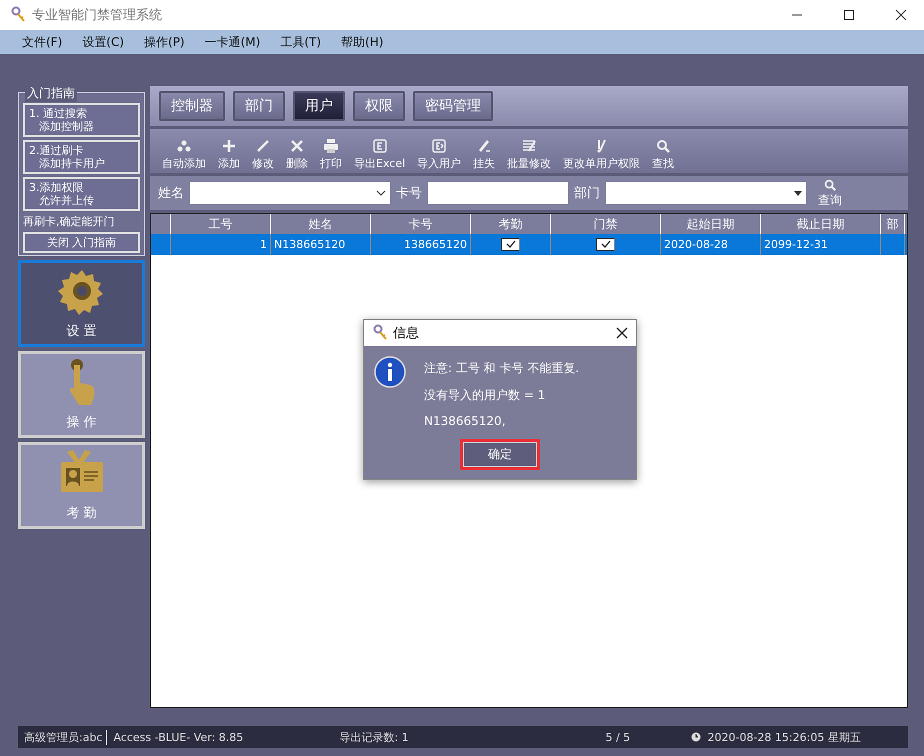 The width and height of the screenshot is (924, 756). I want to click on datetime-status: 2020-08-28 15:26:05 星期五, so click(784, 737).